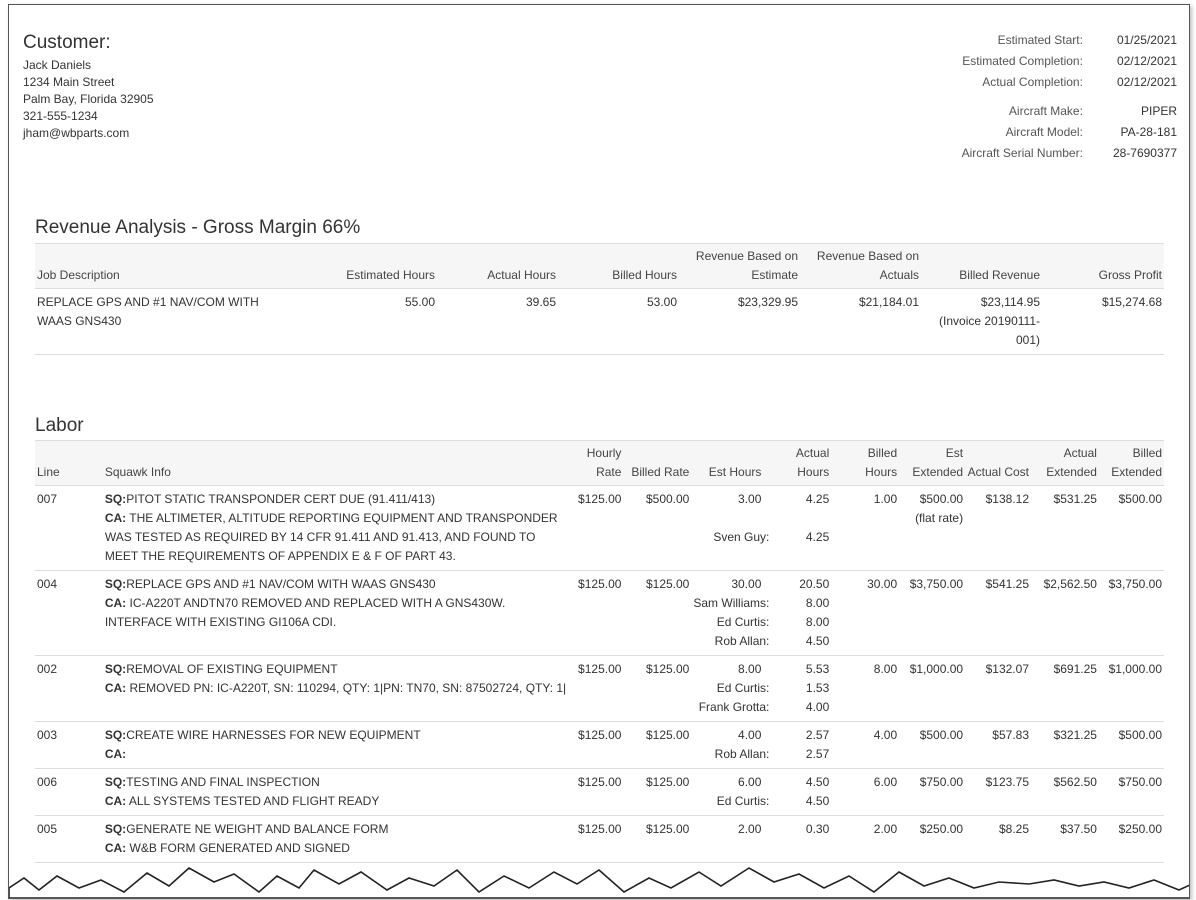 Image resolution: width=1196 pixels, height=900 pixels. What do you see at coordinates (797, 792) in the screenshot?
I see `actual-hours: 4.50 4.50` at bounding box center [797, 792].